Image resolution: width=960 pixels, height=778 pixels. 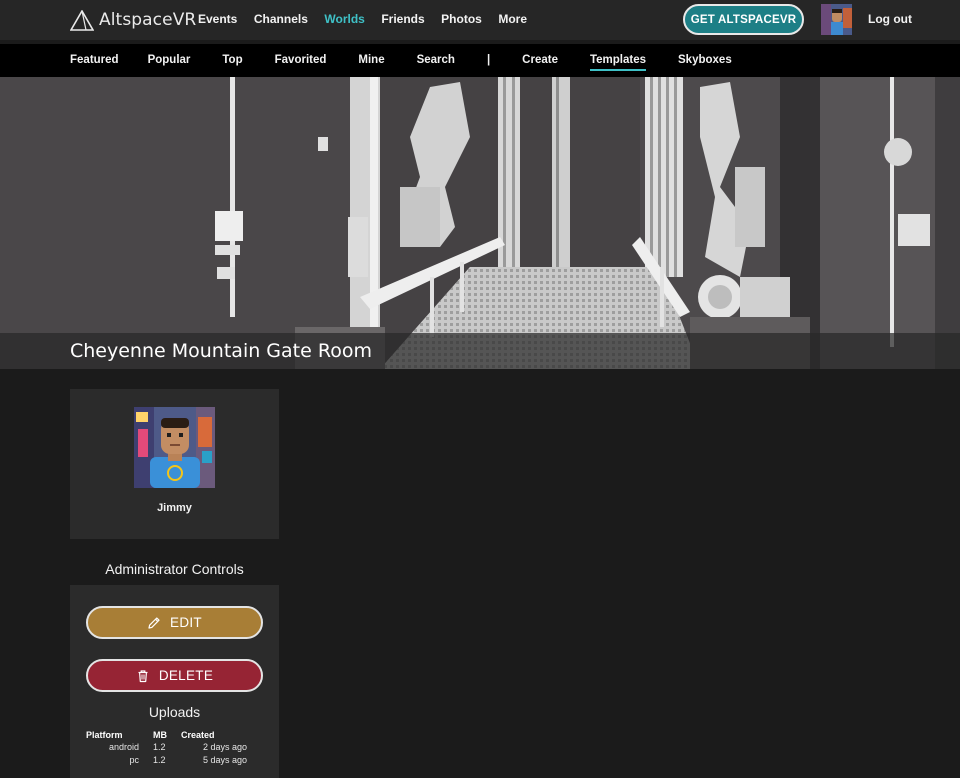 What do you see at coordinates (186, 675) in the screenshot?
I see `delete-button-label: DELETE` at bounding box center [186, 675].